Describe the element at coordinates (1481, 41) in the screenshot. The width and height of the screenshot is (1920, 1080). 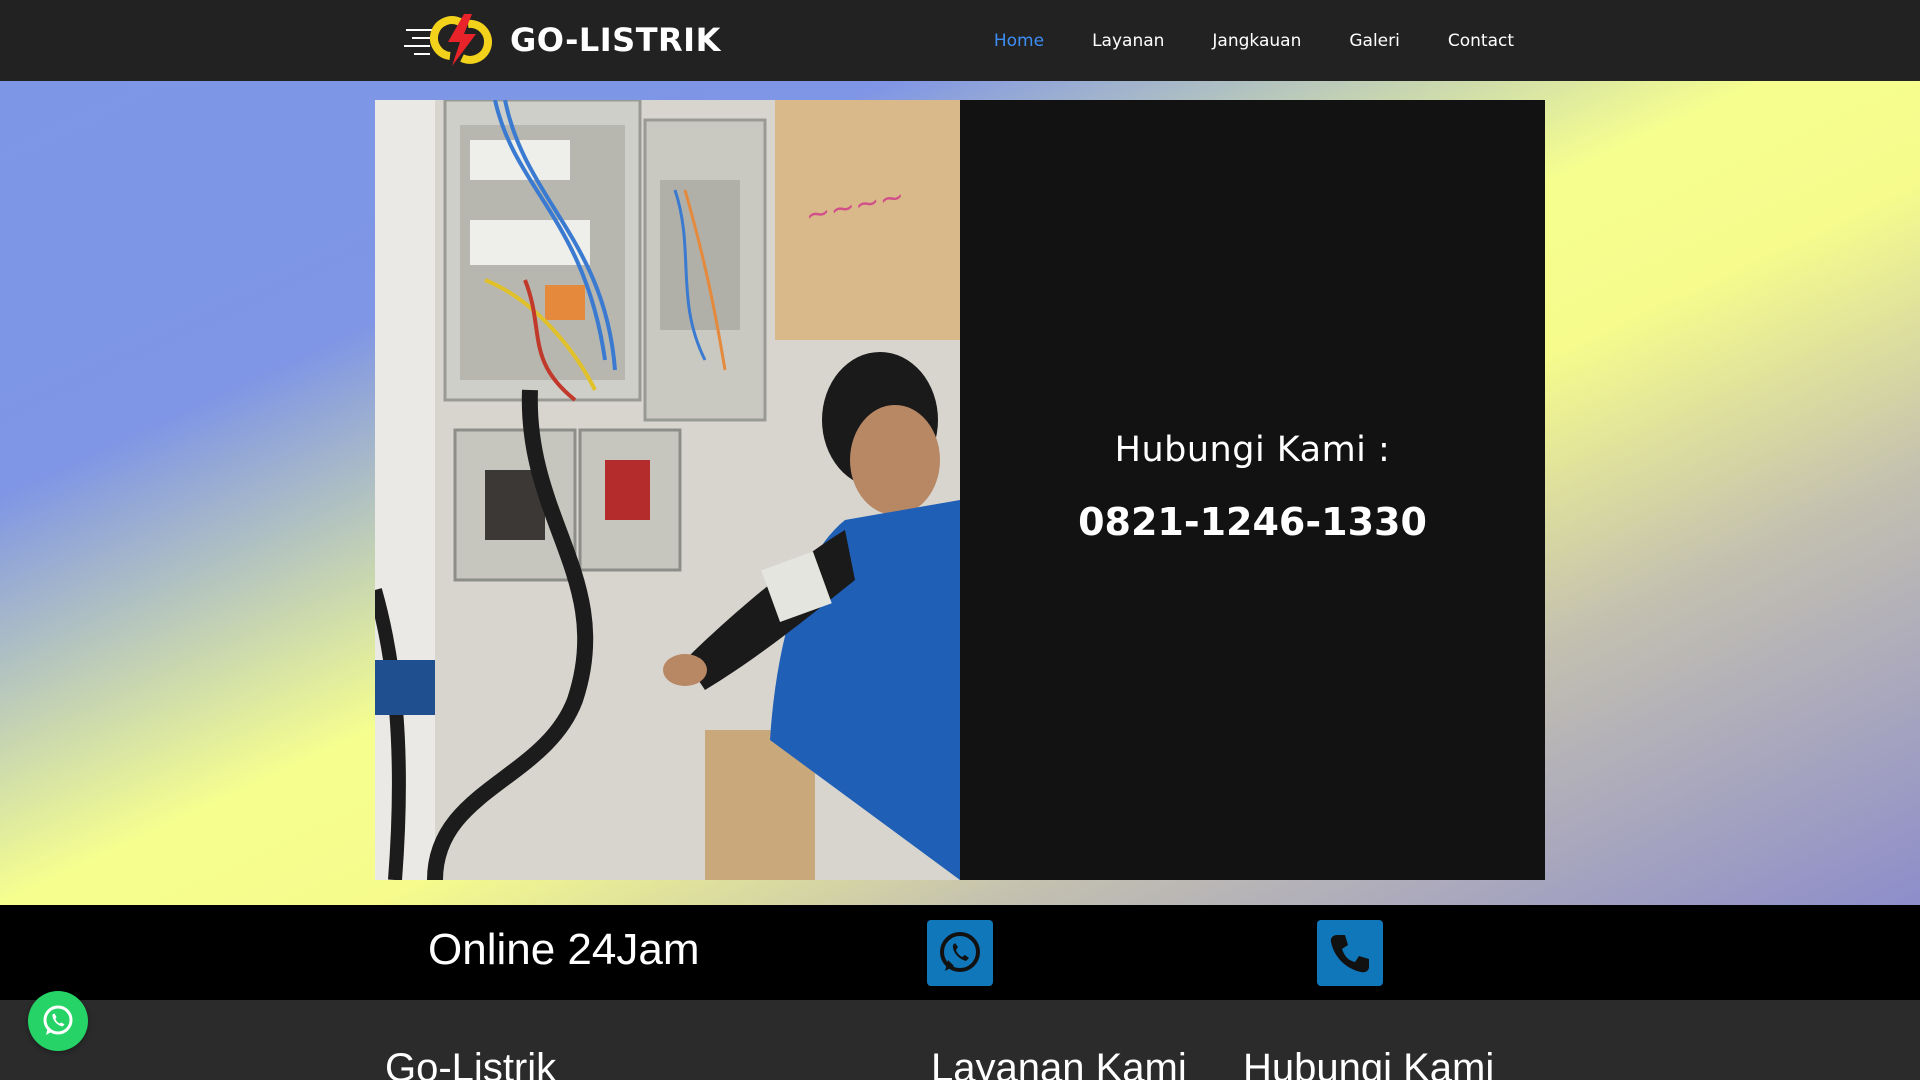
I see `nav-item-contact: Contact` at that location.